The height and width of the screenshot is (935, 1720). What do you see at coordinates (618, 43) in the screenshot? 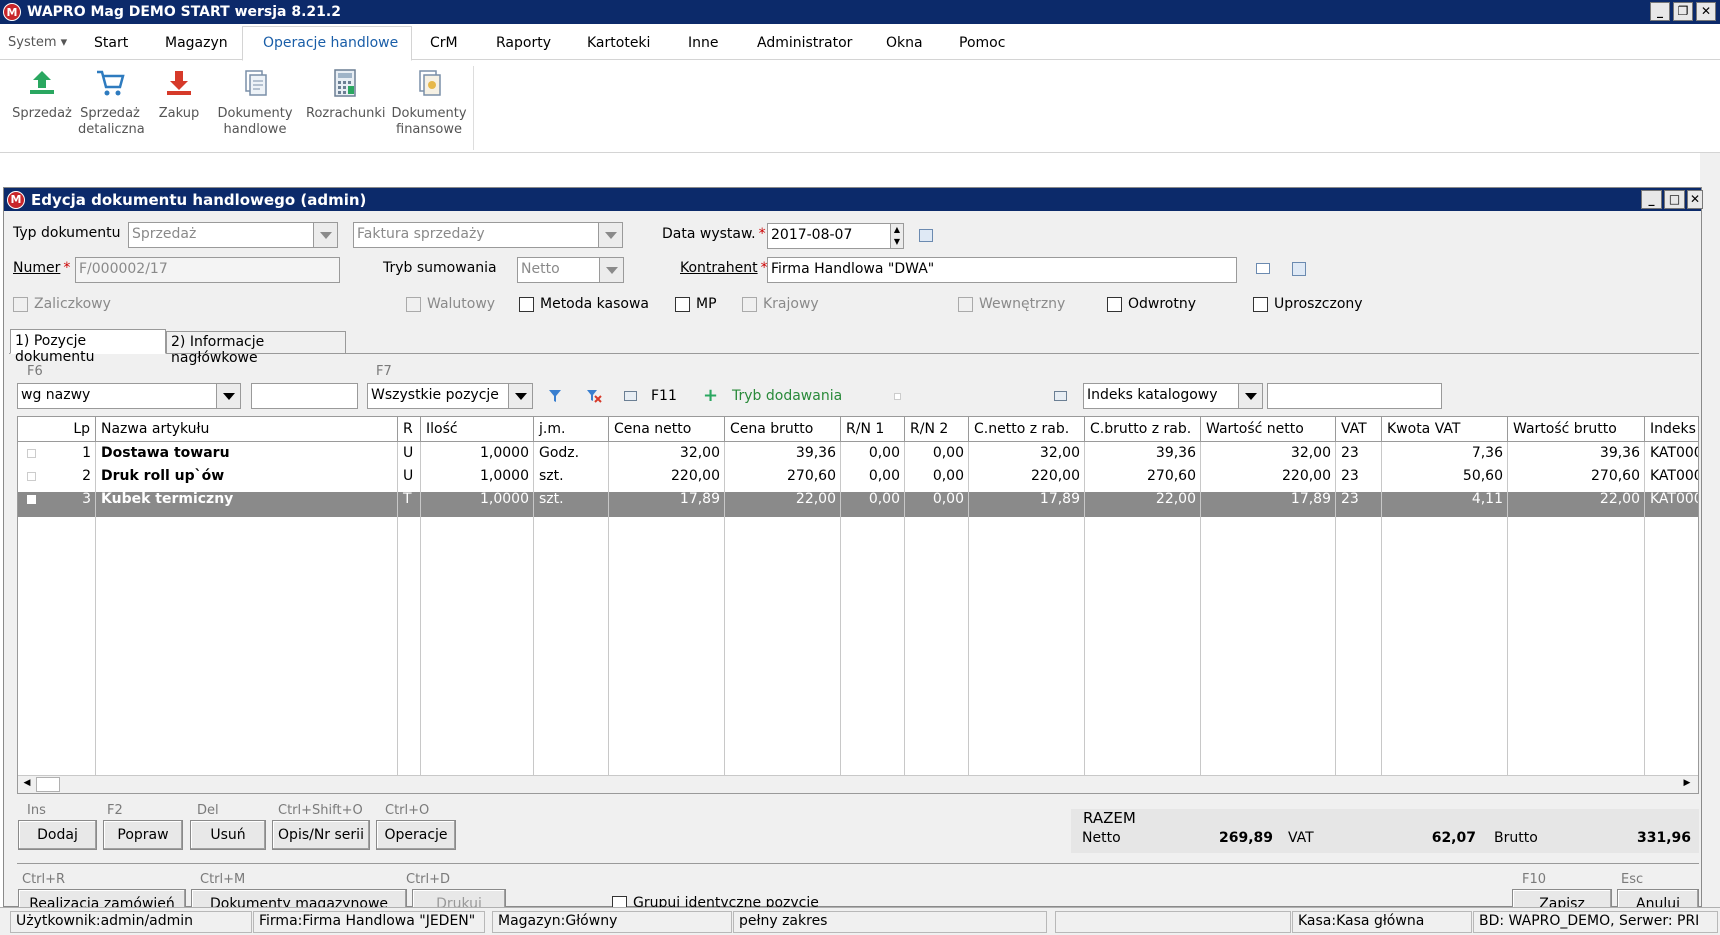
I see `menu-kartoteki: Kartoteki` at bounding box center [618, 43].